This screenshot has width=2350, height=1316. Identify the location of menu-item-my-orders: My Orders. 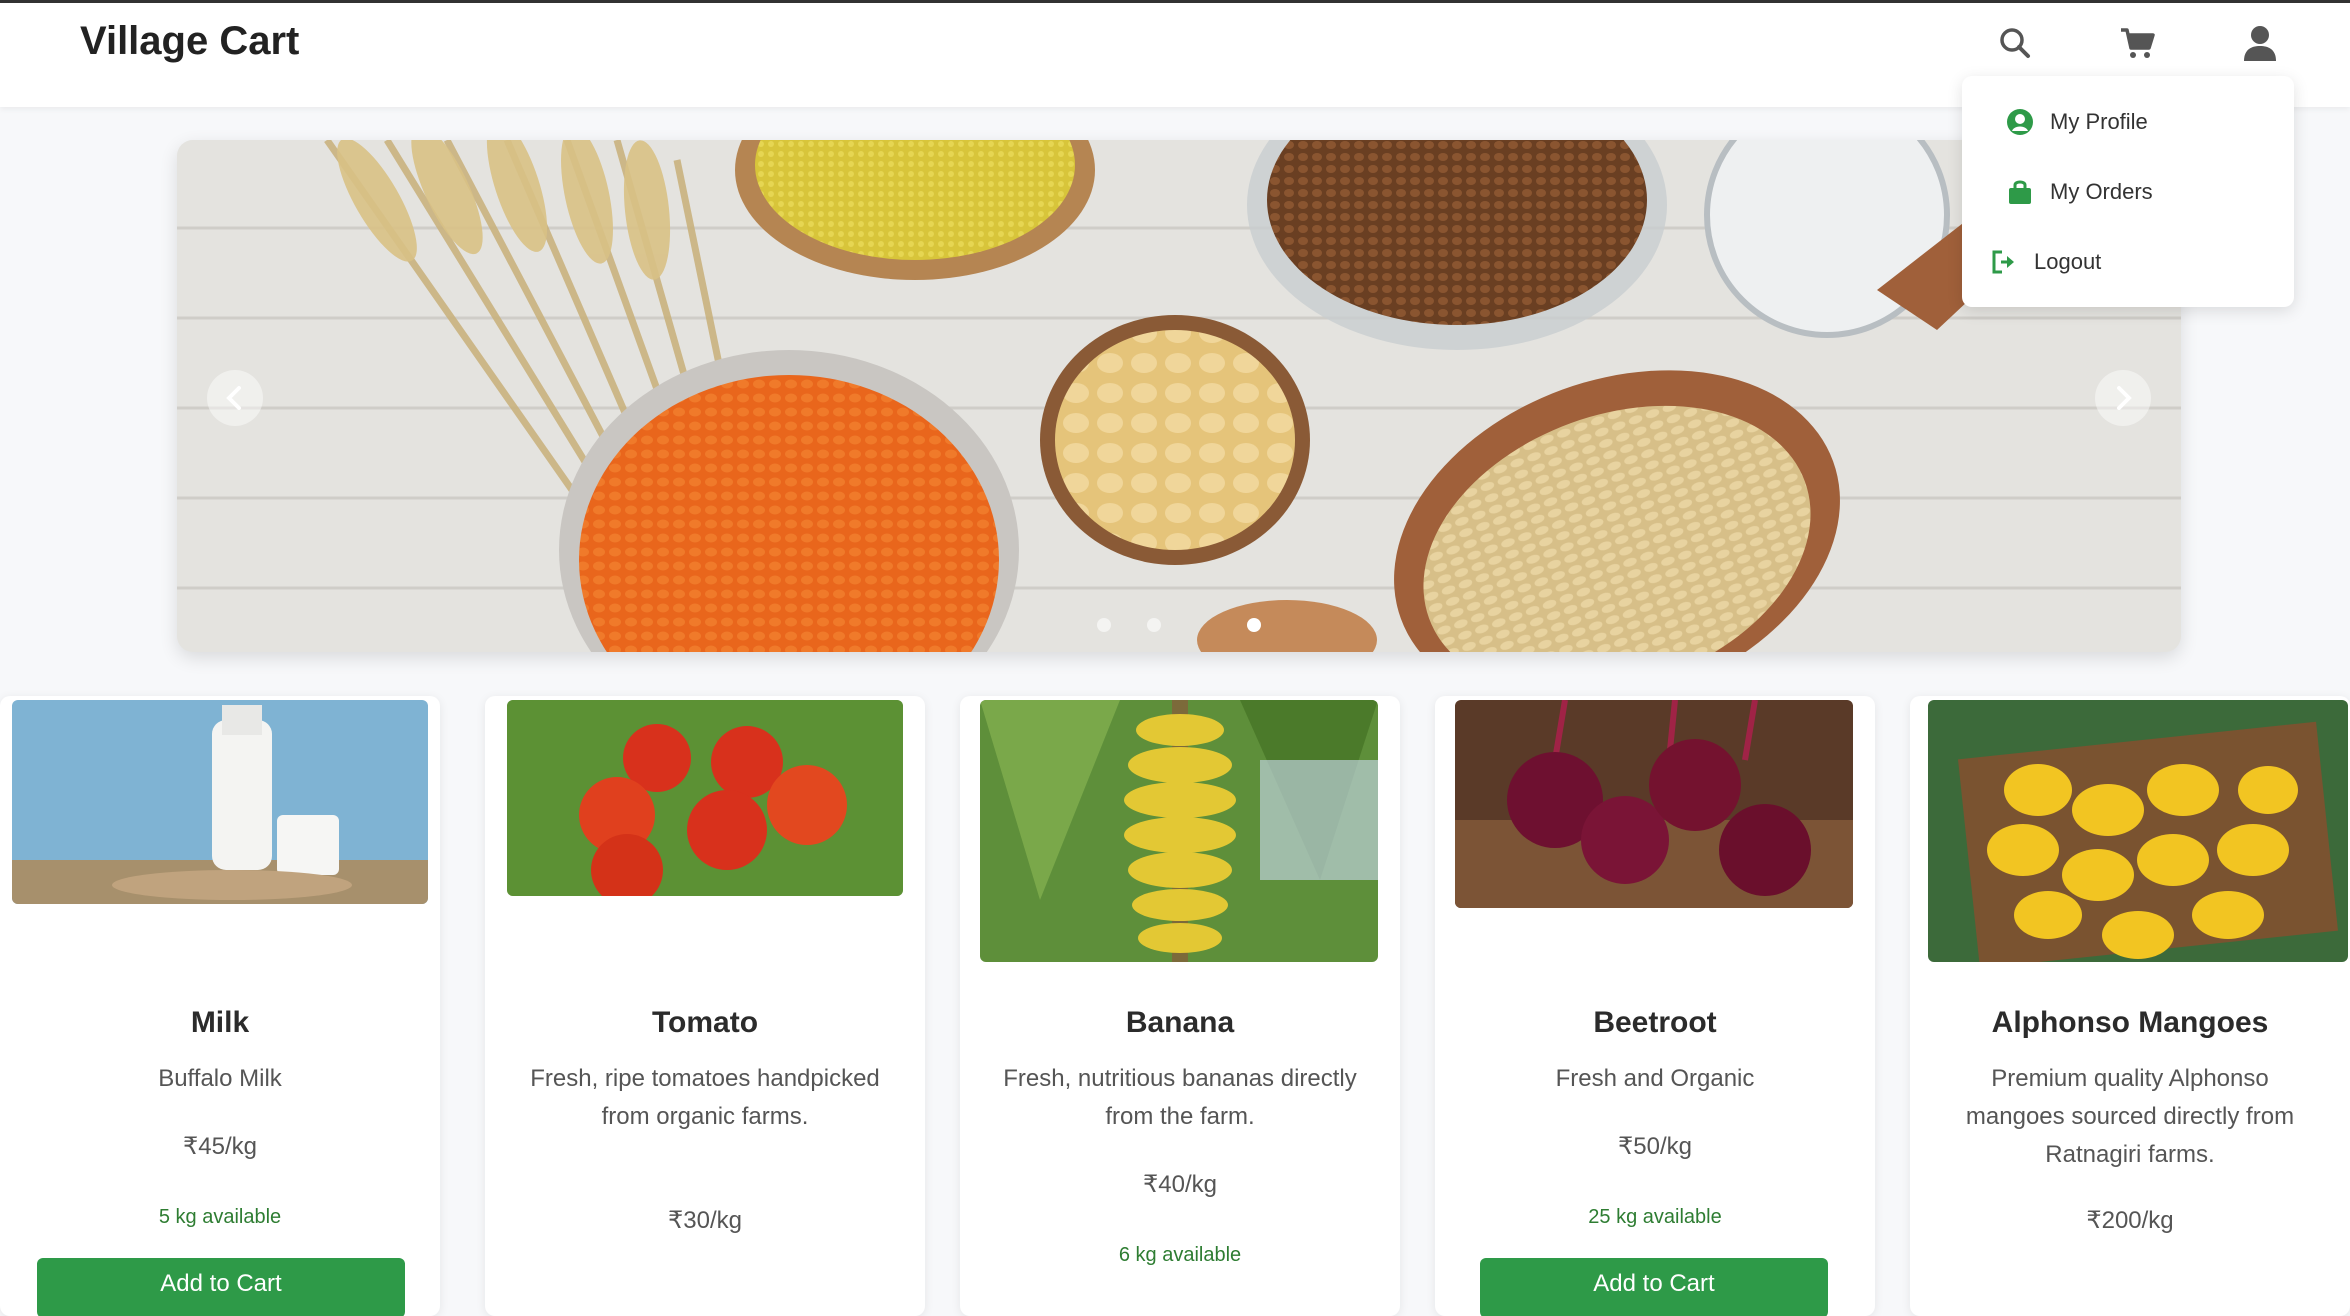
(2149, 192).